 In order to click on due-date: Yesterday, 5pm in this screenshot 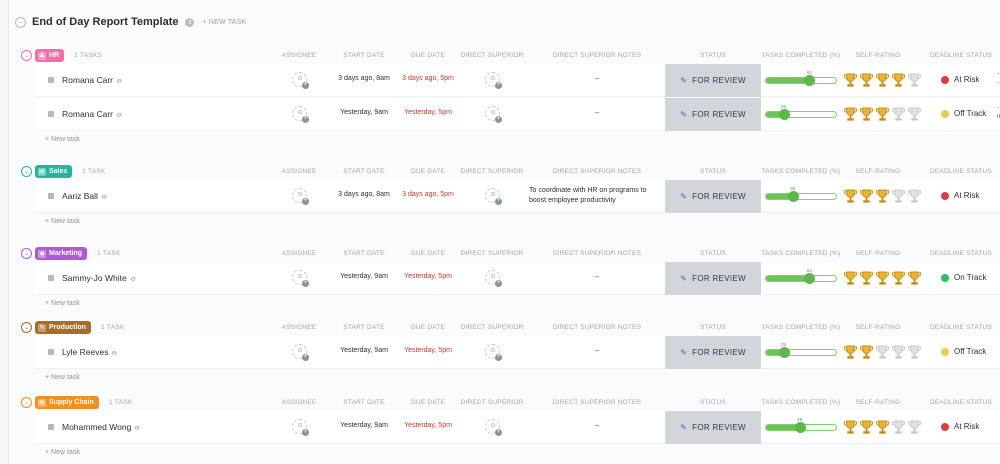, I will do `click(428, 425)`.